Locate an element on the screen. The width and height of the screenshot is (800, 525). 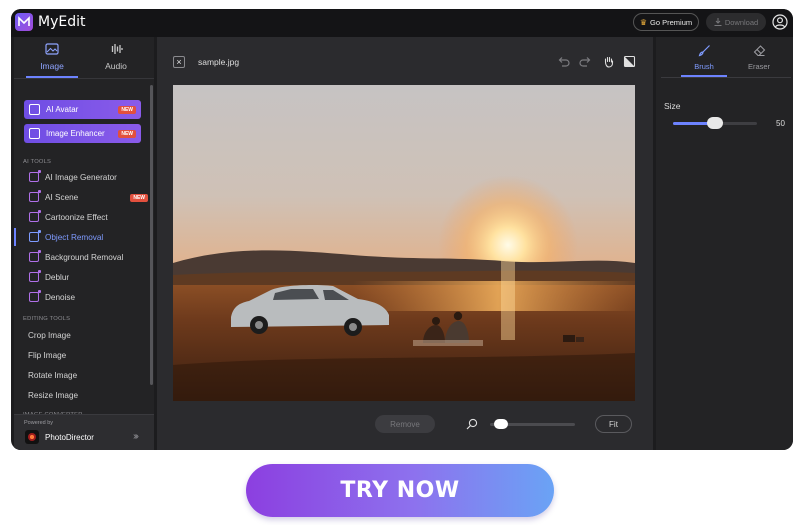
sidebar-item-label: Cartoonize Effect is located at coordinates (76, 217).